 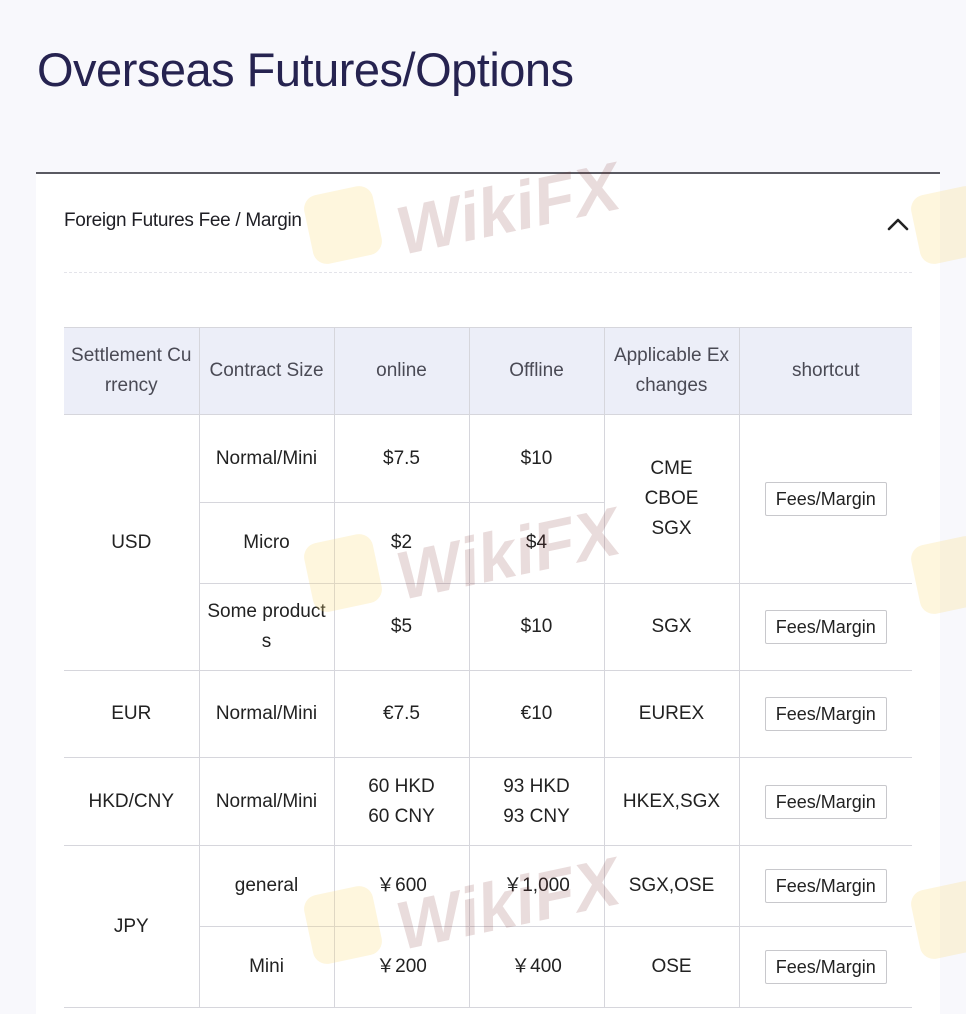 I want to click on online-fee-cell: €7.5, so click(x=401, y=714).